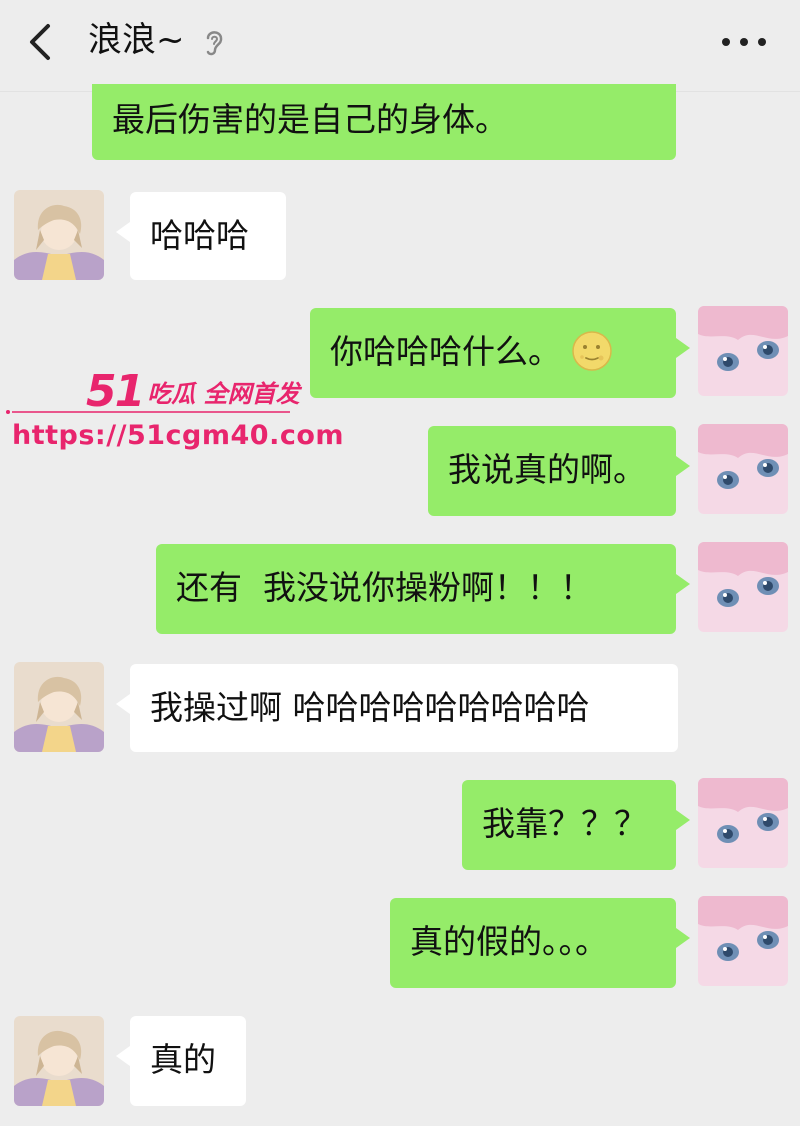  I want to click on message-bubble-incoming: 我操过啊 哈哈哈哈哈哈哈哈哈, so click(397, 708).